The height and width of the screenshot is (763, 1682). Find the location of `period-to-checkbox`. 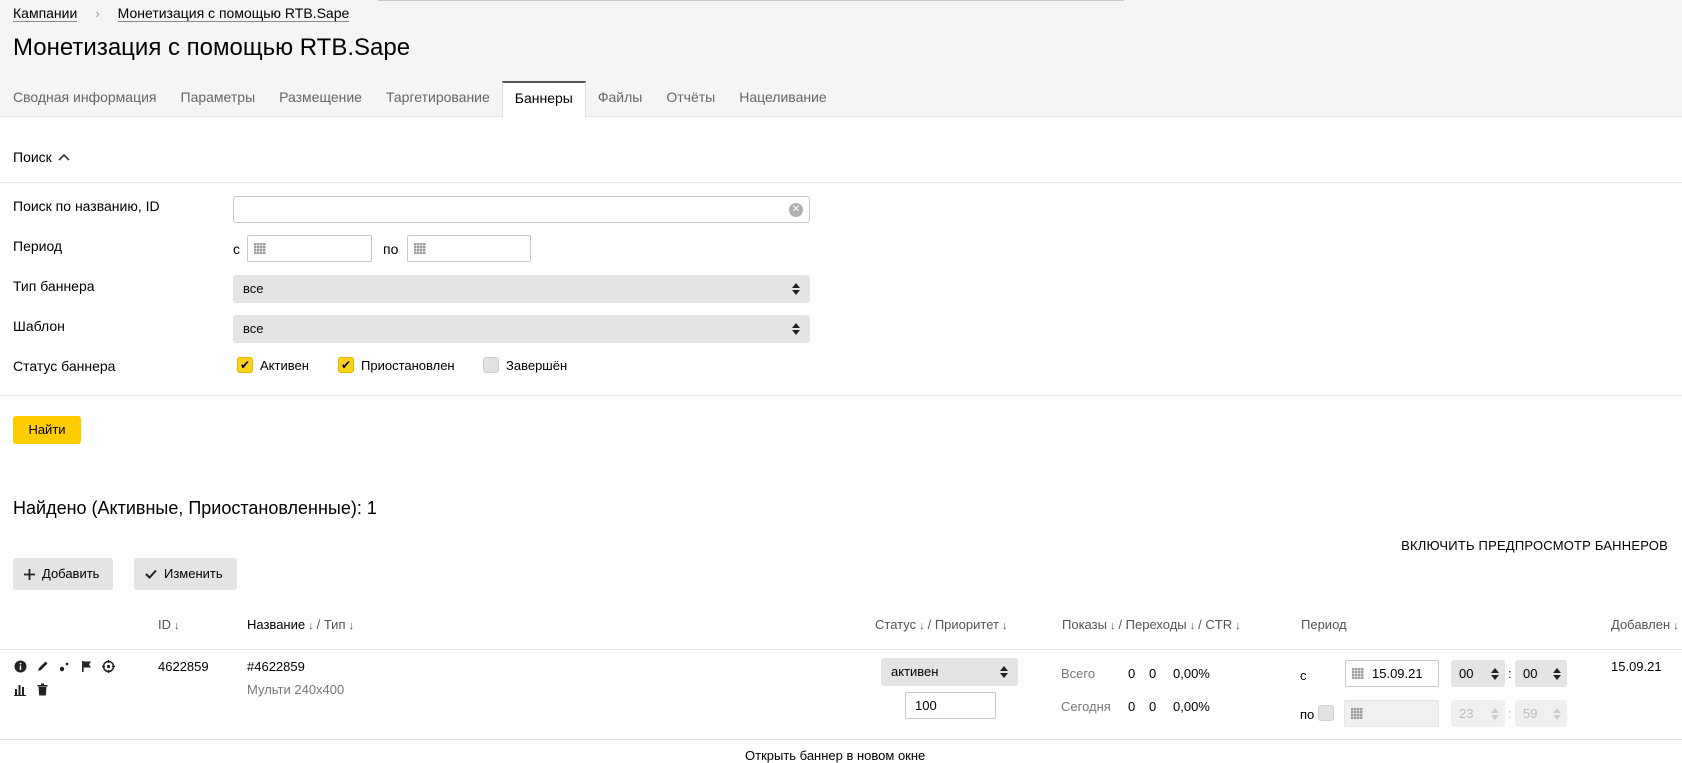

period-to-checkbox is located at coordinates (1326, 713).